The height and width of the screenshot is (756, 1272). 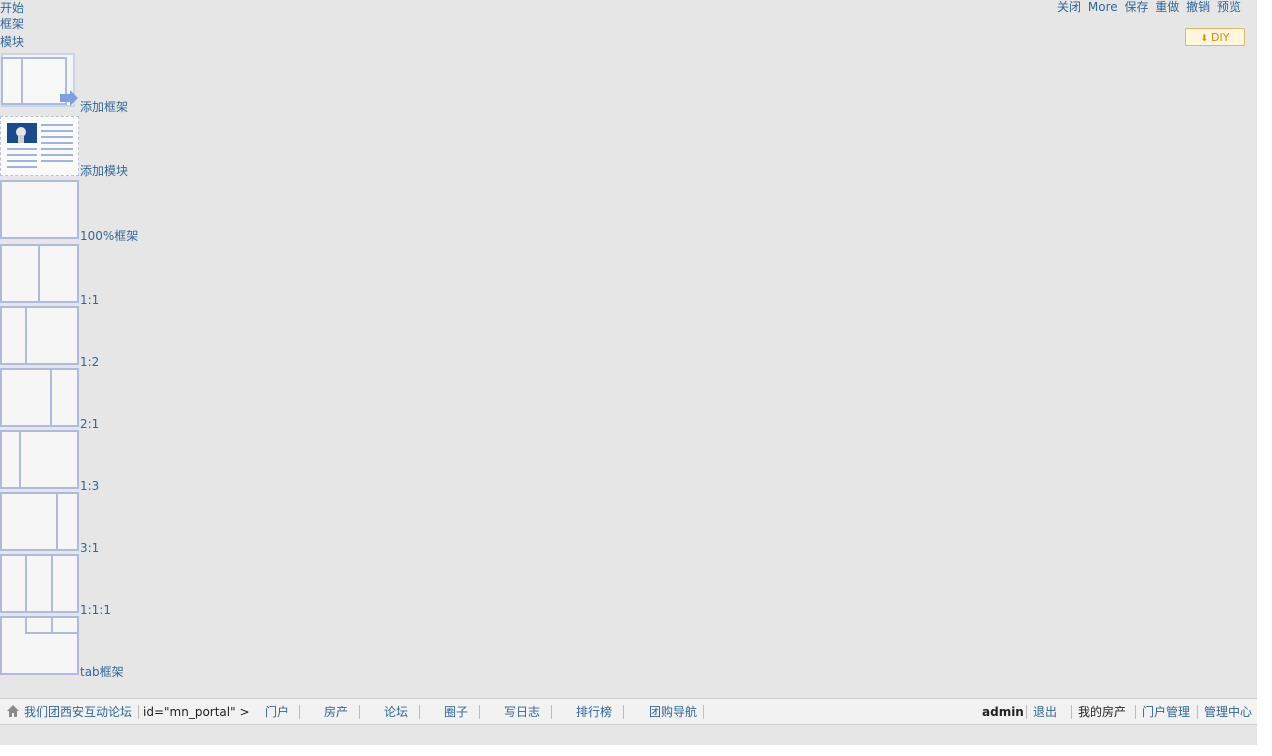 I want to click on redo-button: 重做, so click(x=1167, y=7).